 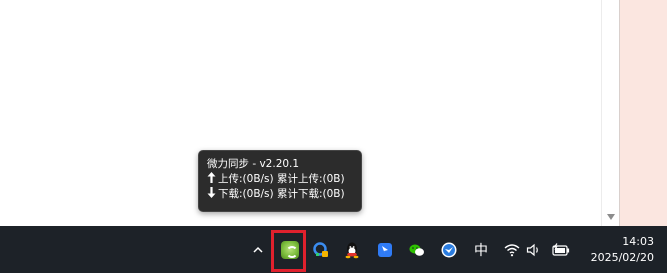 What do you see at coordinates (212, 194) in the screenshot?
I see `download-arrow-icon` at bounding box center [212, 194].